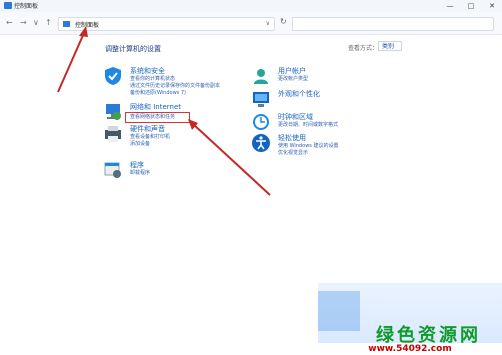 The height and width of the screenshot is (355, 502). What do you see at coordinates (410, 349) in the screenshot?
I see `watermark-url: www.54092.com` at bounding box center [410, 349].